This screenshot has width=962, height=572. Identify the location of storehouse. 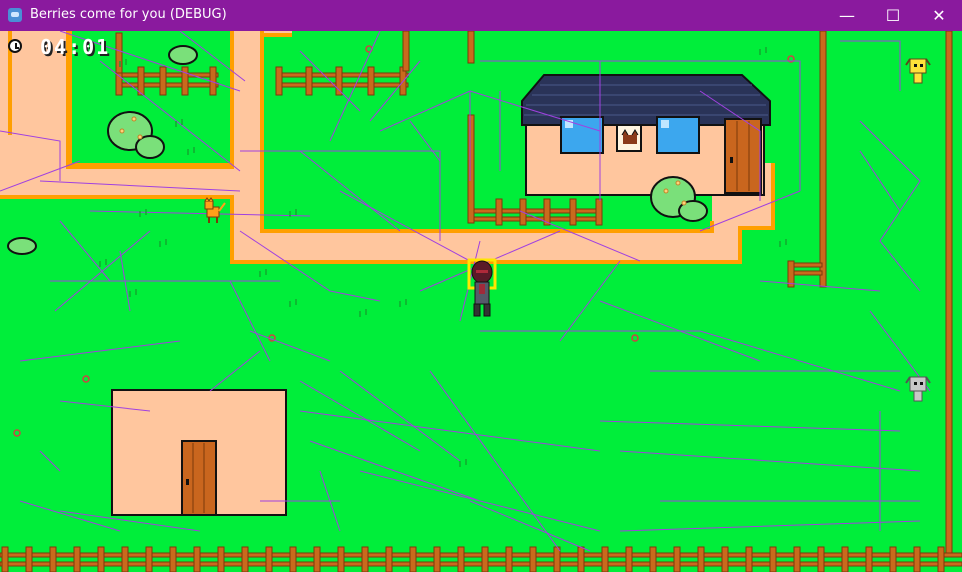
(199, 452).